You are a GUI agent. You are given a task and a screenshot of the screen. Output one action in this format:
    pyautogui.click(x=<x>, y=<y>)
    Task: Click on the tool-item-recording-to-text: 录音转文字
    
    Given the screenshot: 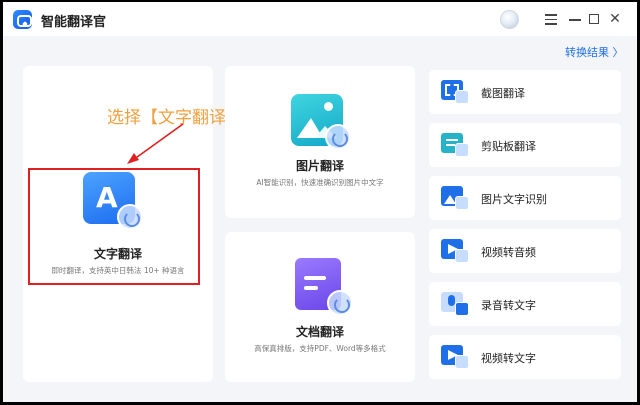 What is the action you would take?
    pyautogui.click(x=525, y=304)
    